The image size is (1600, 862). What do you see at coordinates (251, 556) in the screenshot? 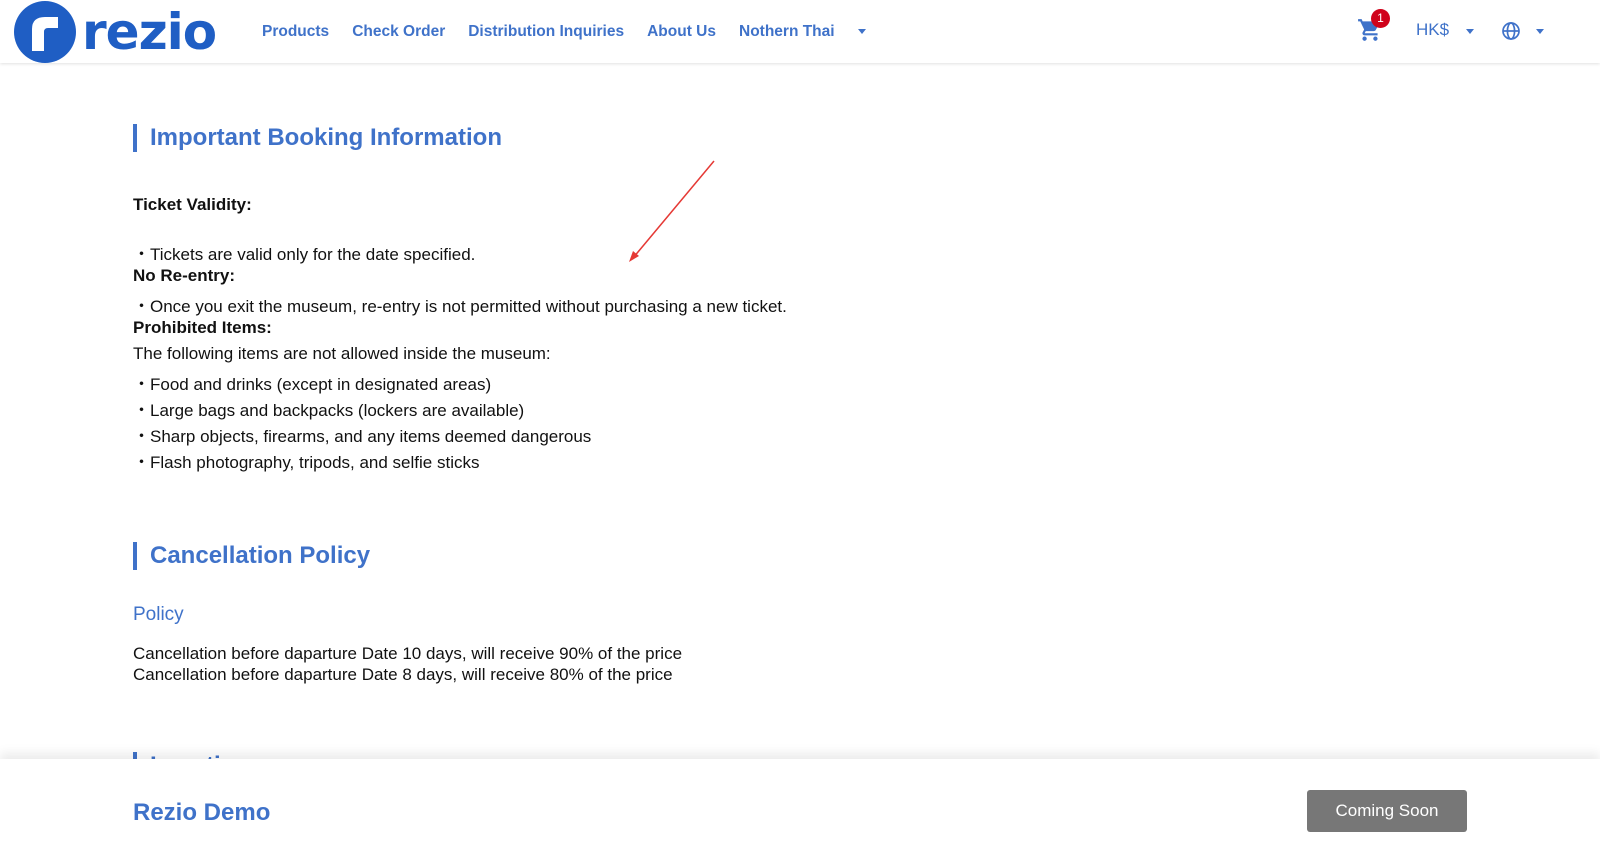
I see `cancellation-policy-title: Cancellation Policy` at bounding box center [251, 556].